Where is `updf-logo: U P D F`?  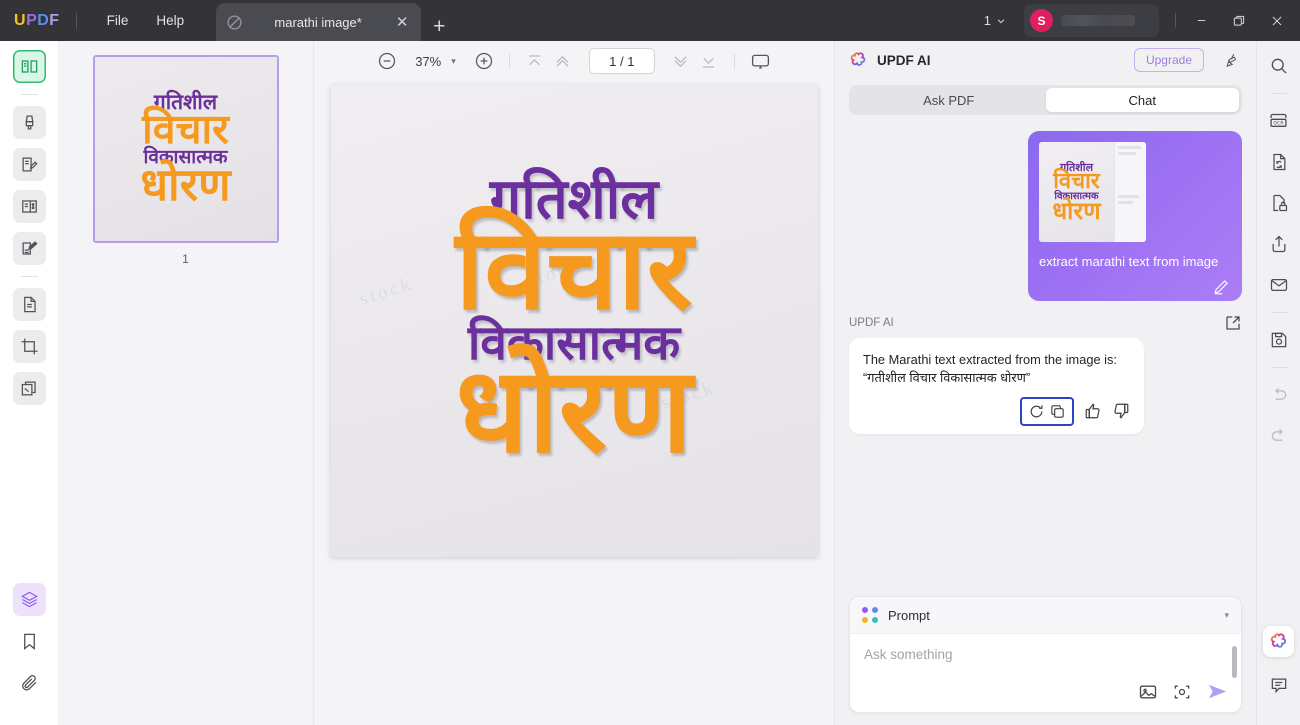
updf-logo: U P D F is located at coordinates (37, 21).